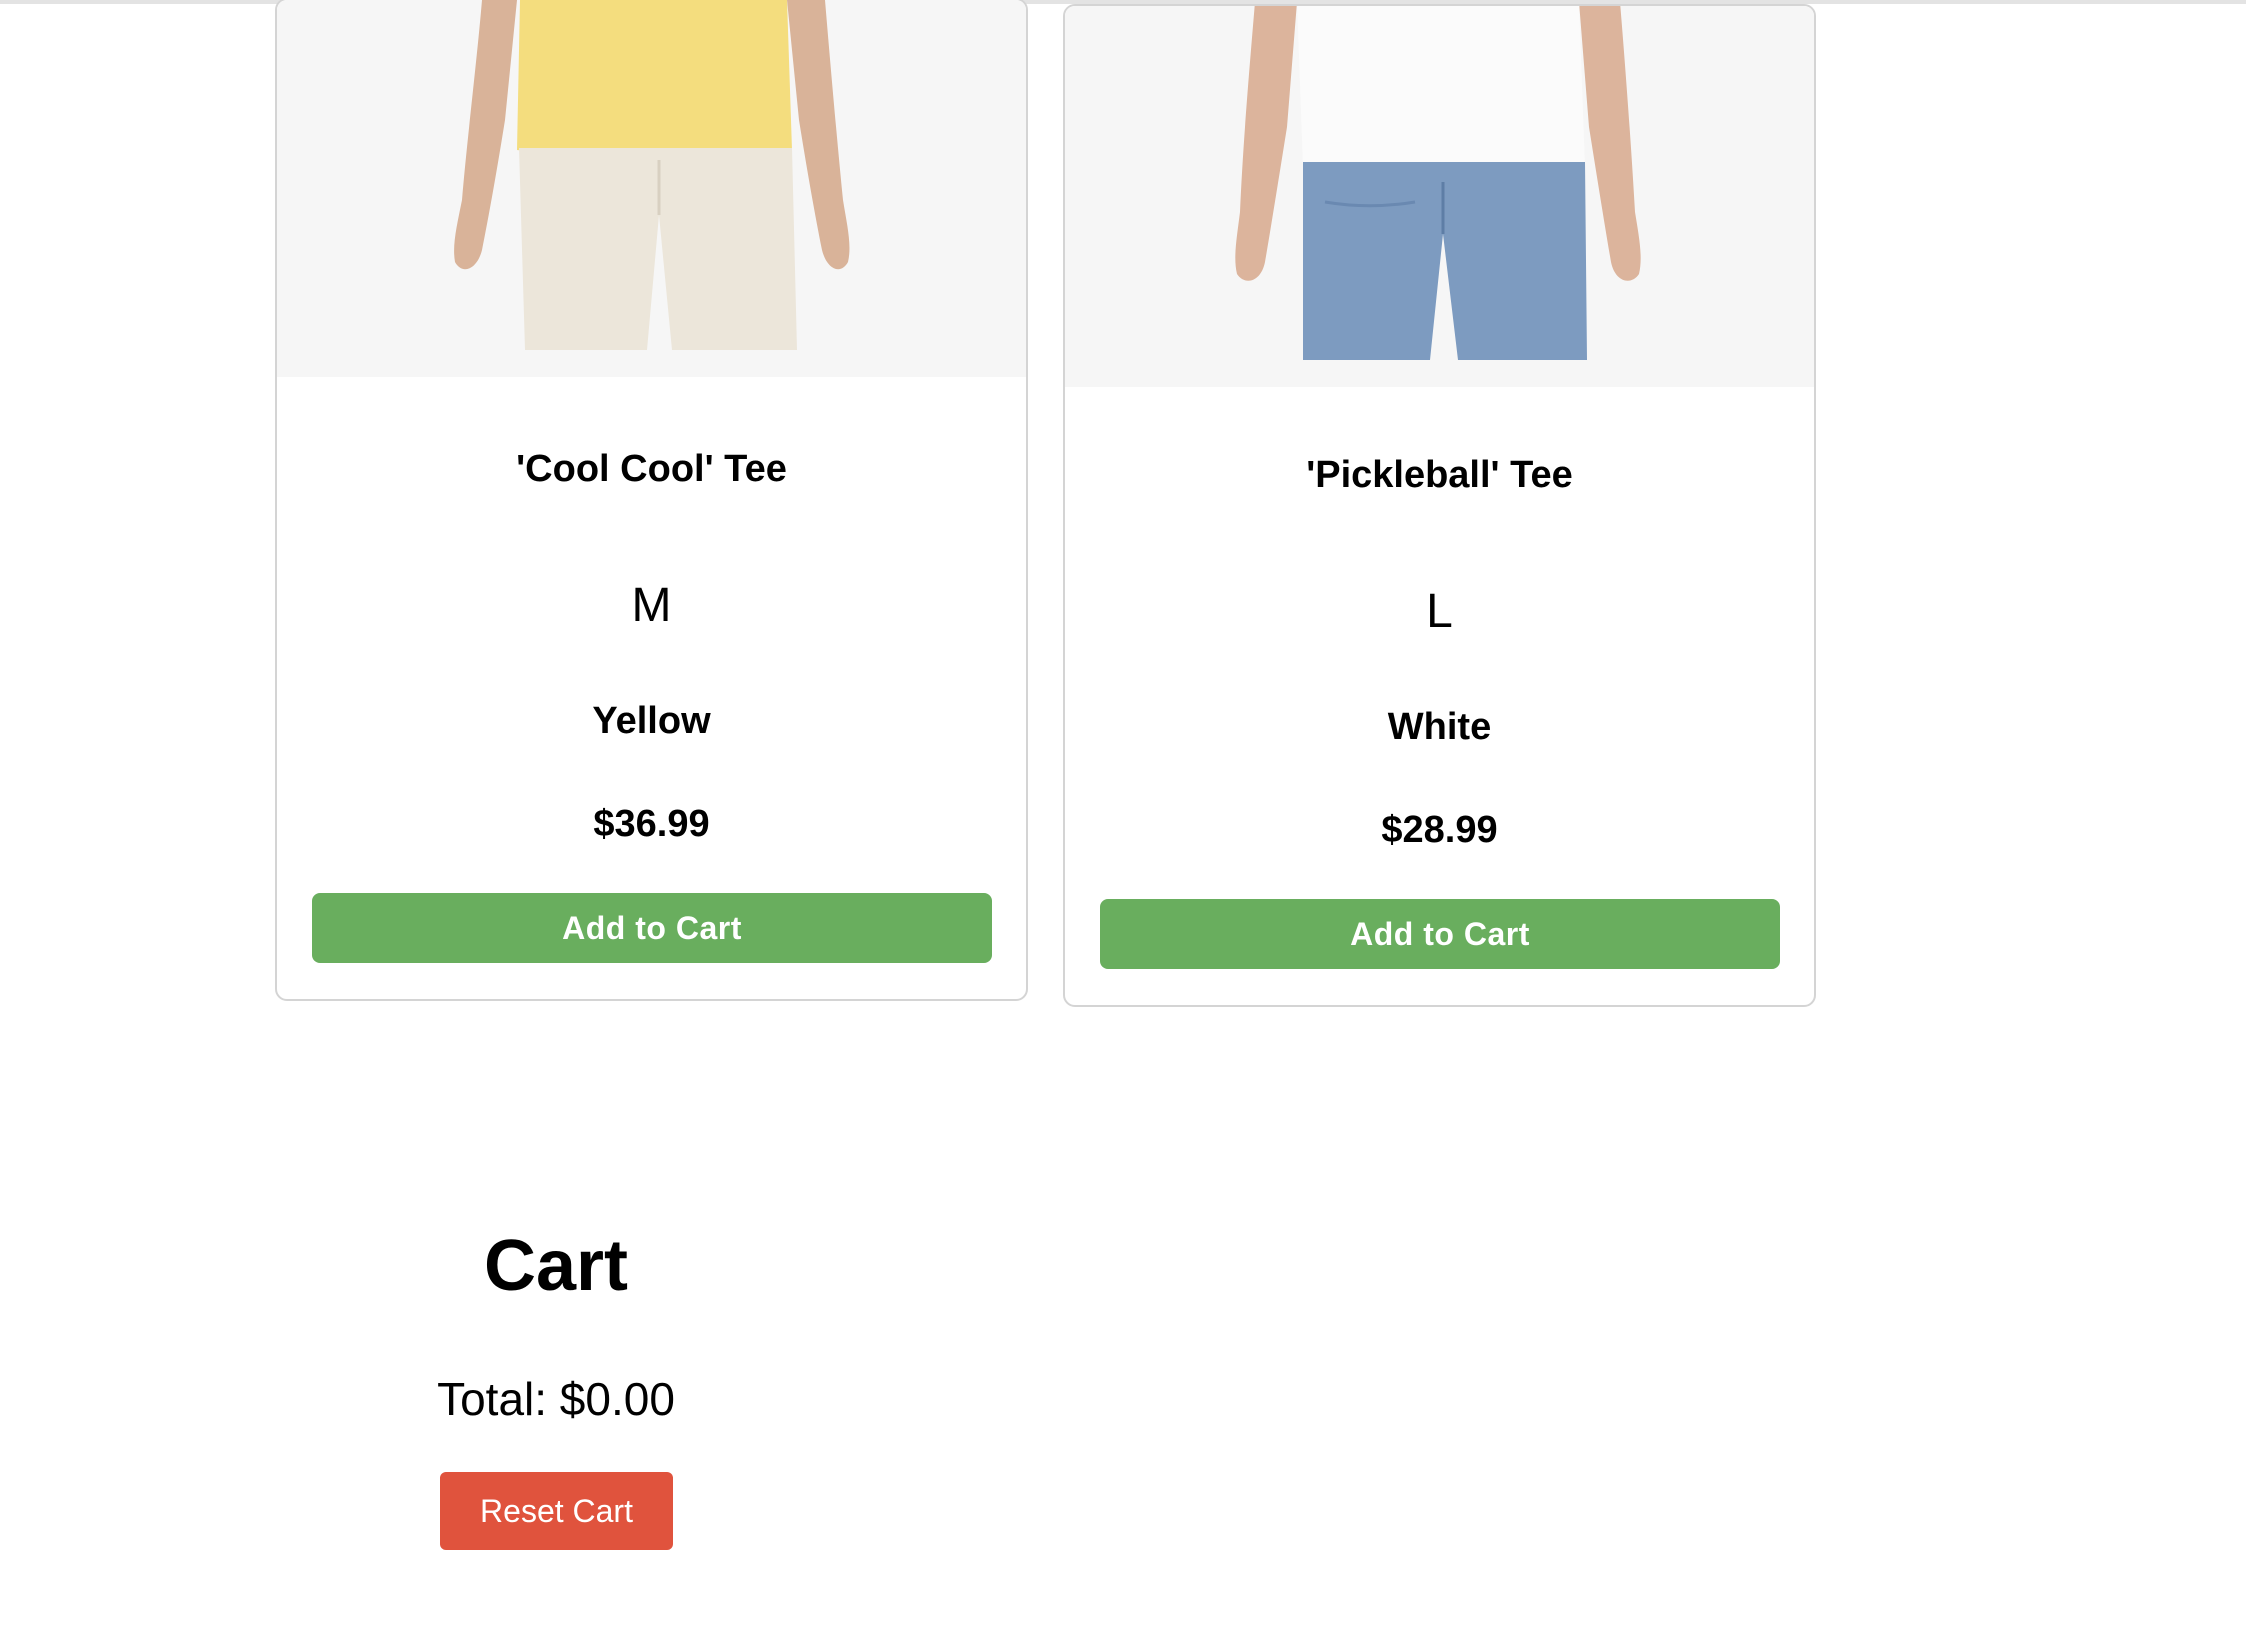  I want to click on product-size: M, so click(651, 605).